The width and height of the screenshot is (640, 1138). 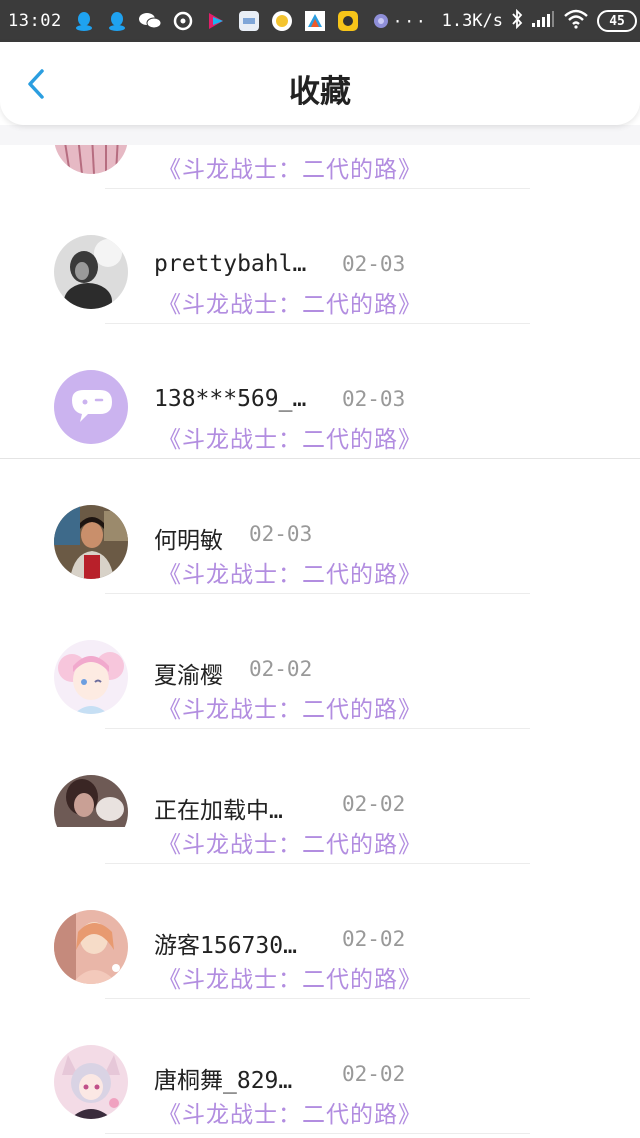 I want to click on network-speed: 1.3K/s, so click(x=472, y=21).